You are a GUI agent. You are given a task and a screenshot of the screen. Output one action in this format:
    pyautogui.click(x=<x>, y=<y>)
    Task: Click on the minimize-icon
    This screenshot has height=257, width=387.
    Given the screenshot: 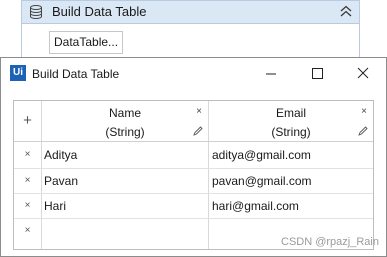 What is the action you would take?
    pyautogui.click(x=271, y=74)
    